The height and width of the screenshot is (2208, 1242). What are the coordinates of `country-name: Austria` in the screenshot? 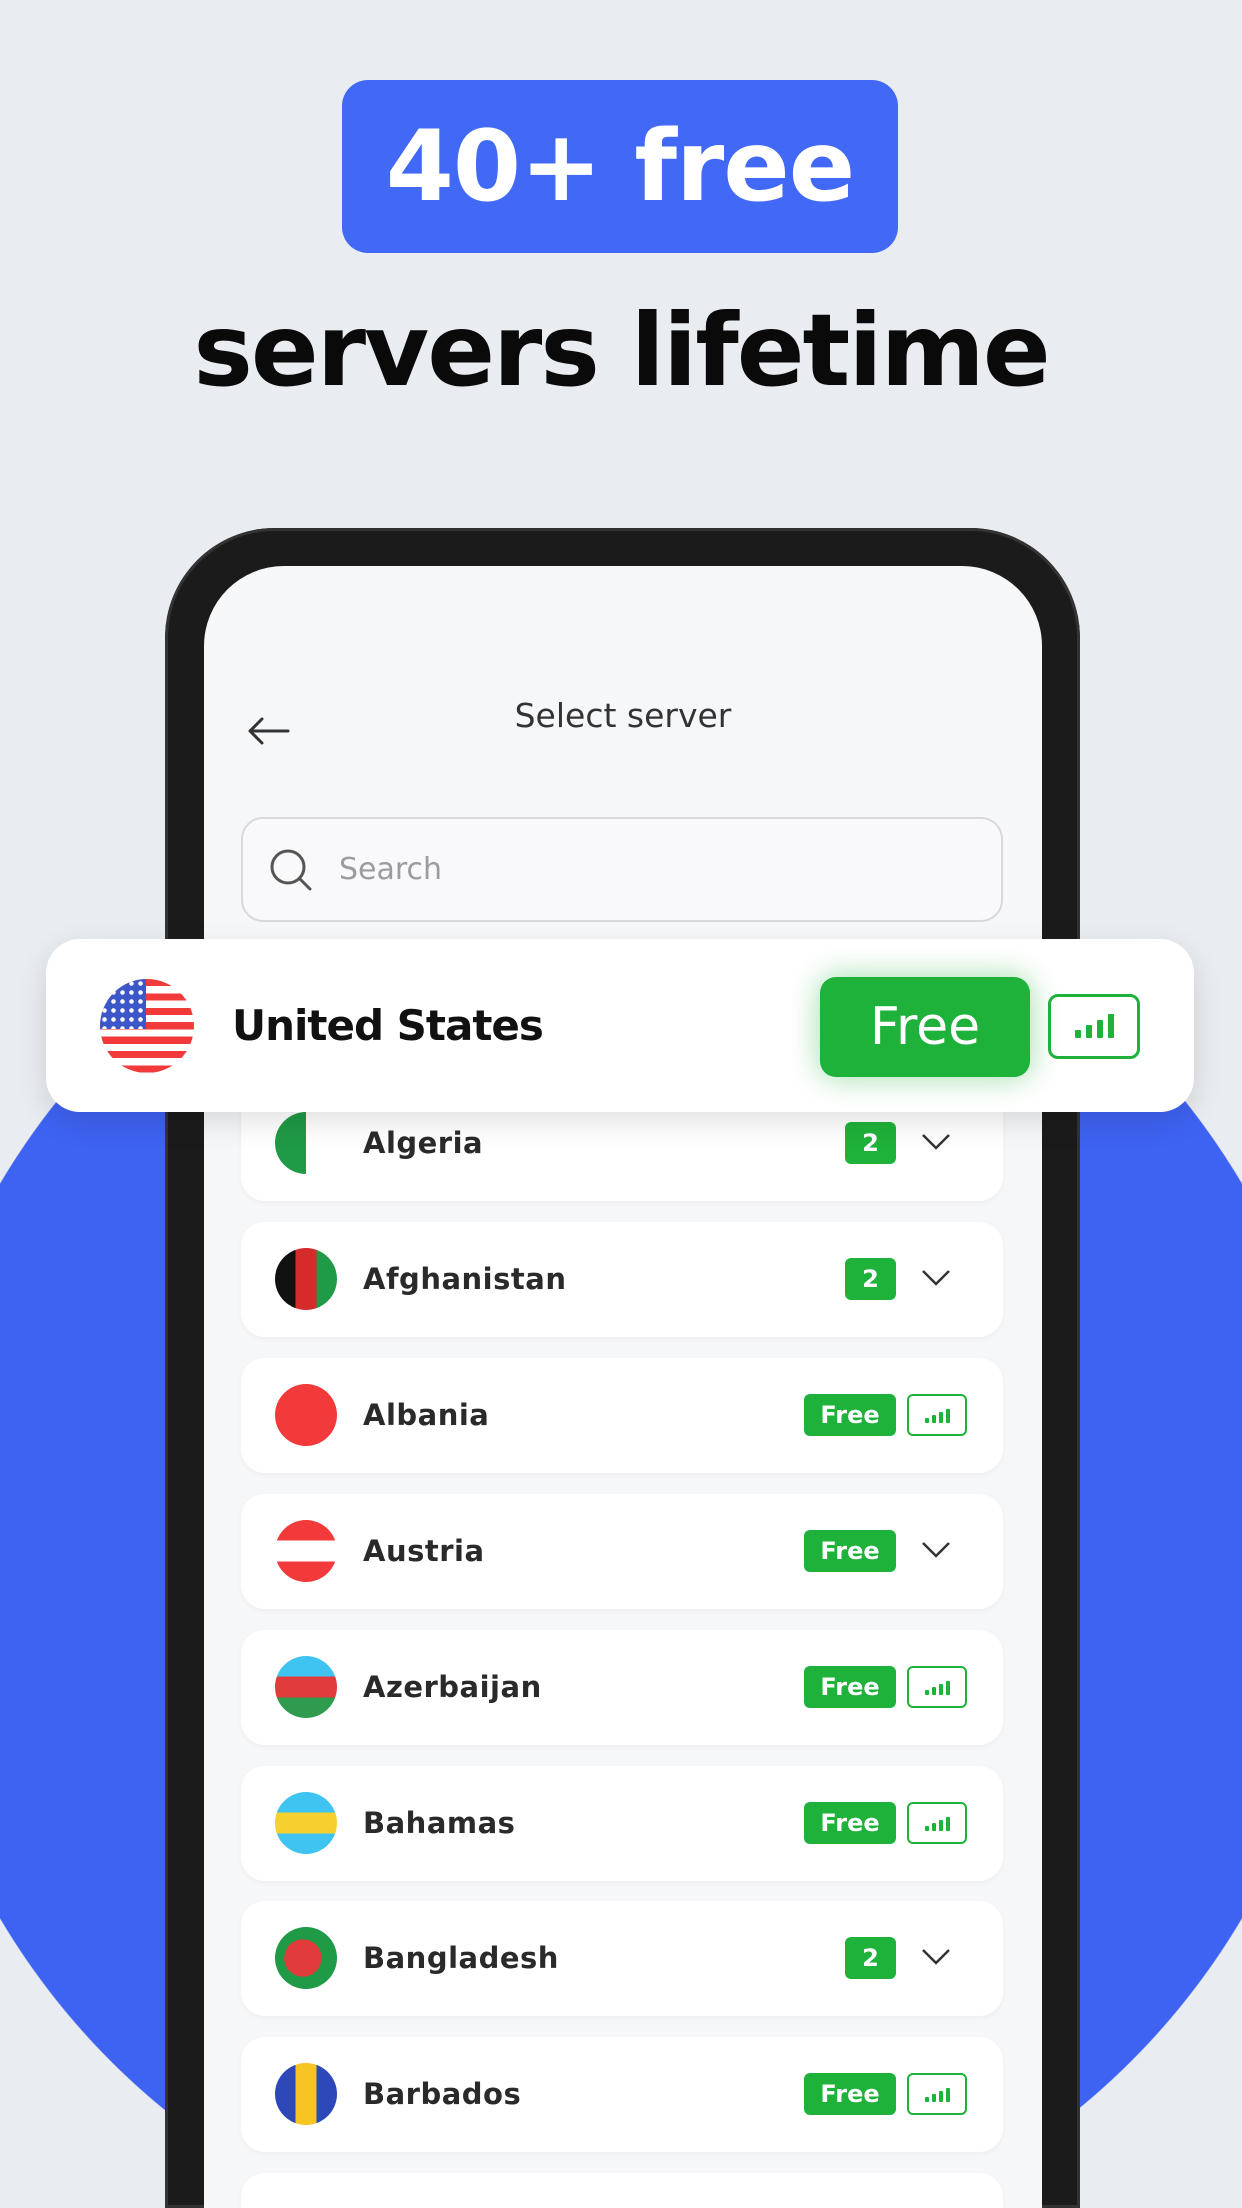 It's located at (424, 1551).